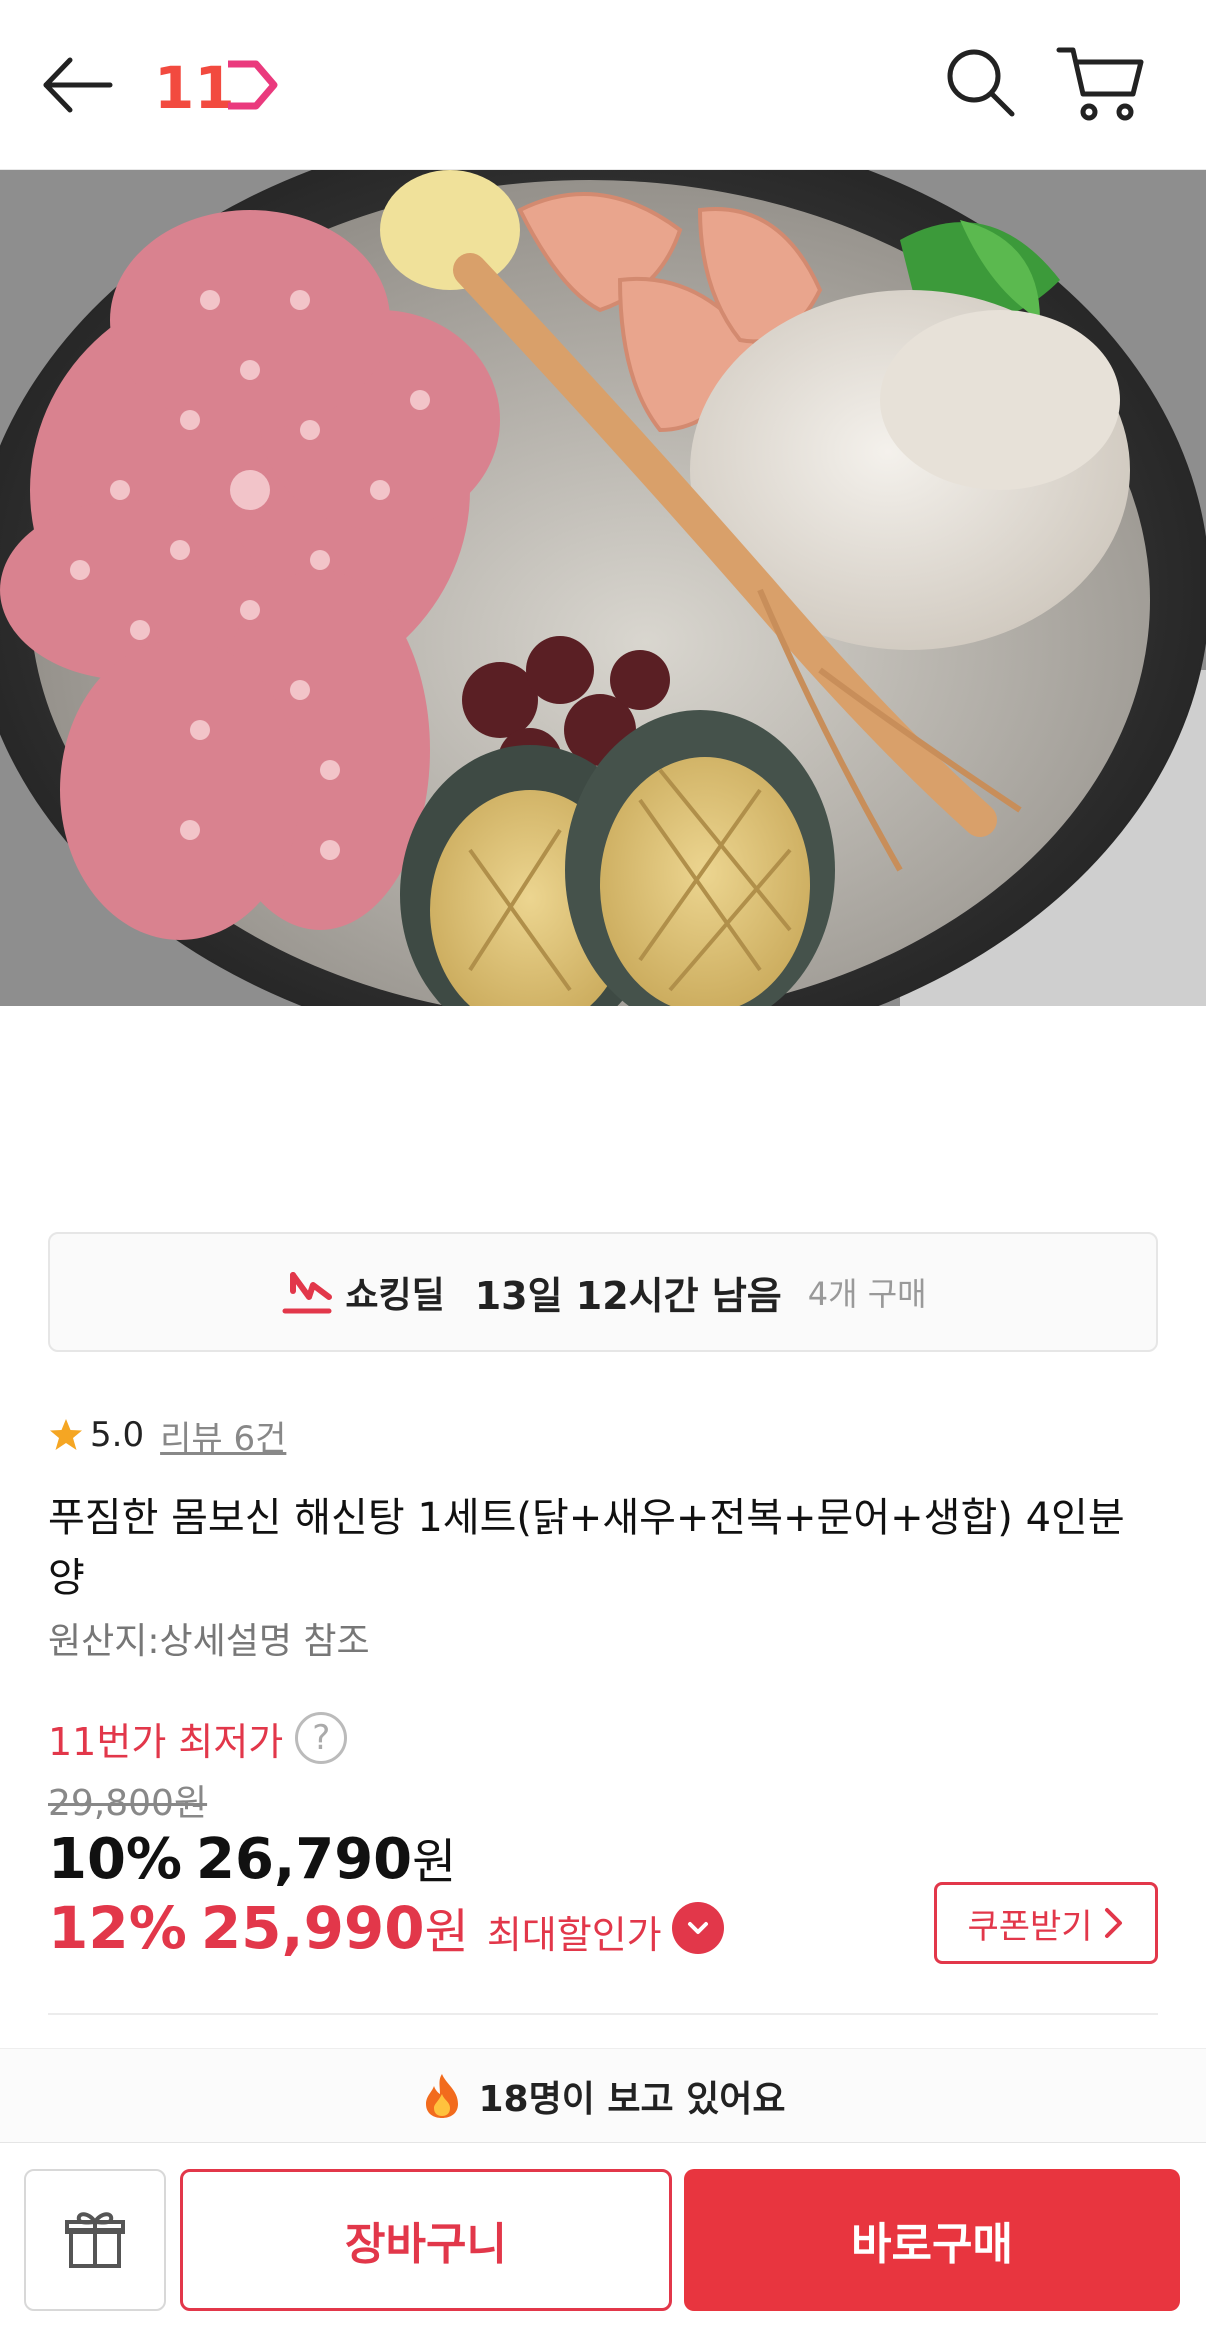 The image size is (1206, 2334). I want to click on arrow-left-icon, so click(78, 85).